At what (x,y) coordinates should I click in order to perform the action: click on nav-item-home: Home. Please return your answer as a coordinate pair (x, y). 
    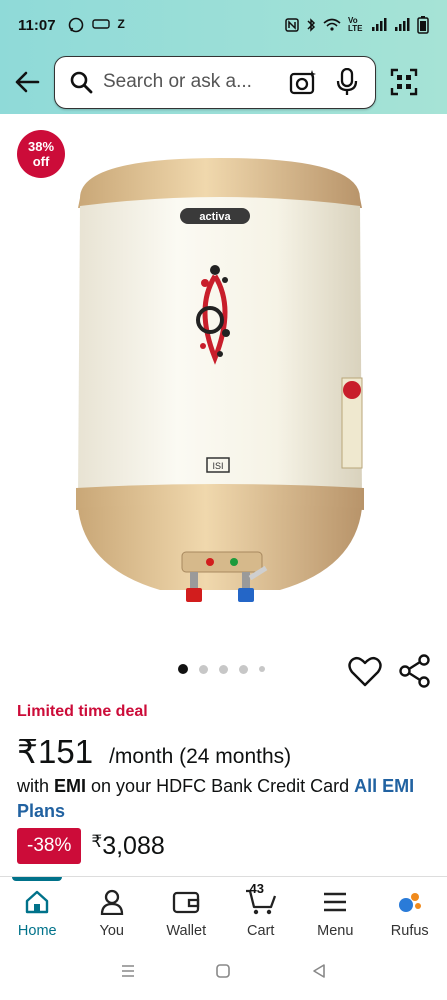
    Looking at the image, I should click on (37, 911).